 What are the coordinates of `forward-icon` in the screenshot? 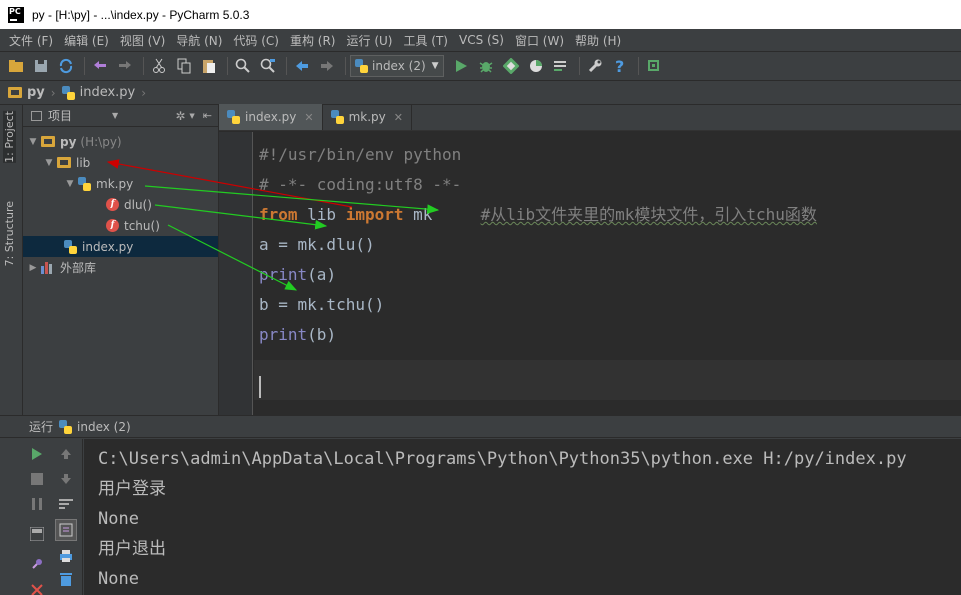 It's located at (327, 66).